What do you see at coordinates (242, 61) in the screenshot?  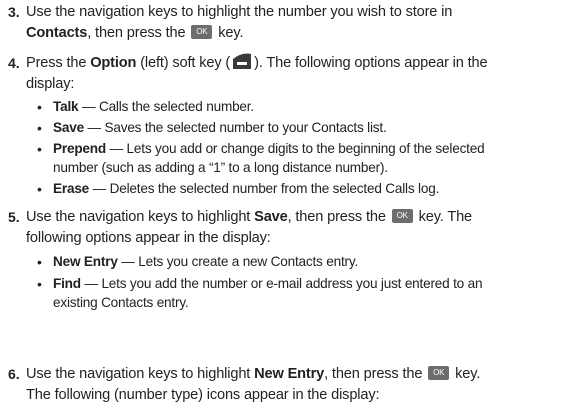 I see `left-soft-key-icon` at bounding box center [242, 61].